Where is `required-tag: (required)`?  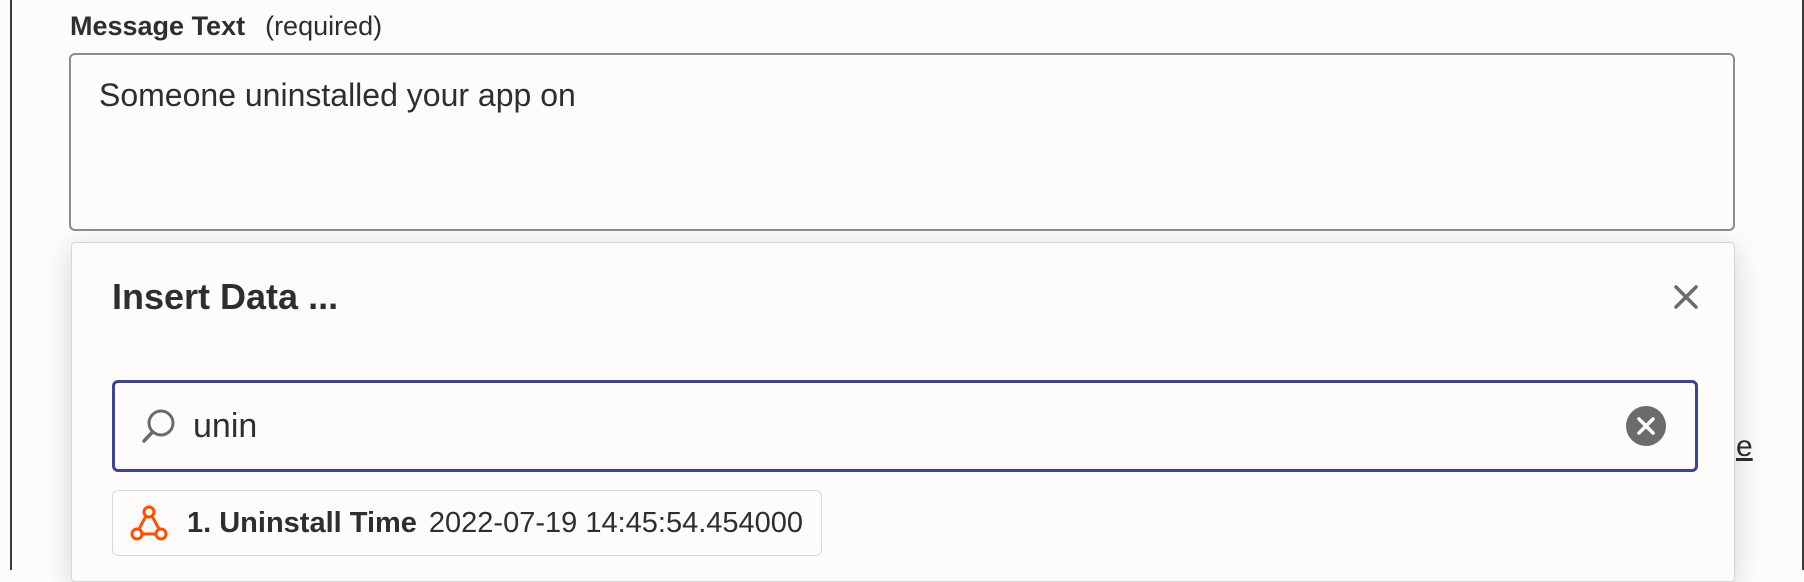
required-tag: (required) is located at coordinates (324, 25).